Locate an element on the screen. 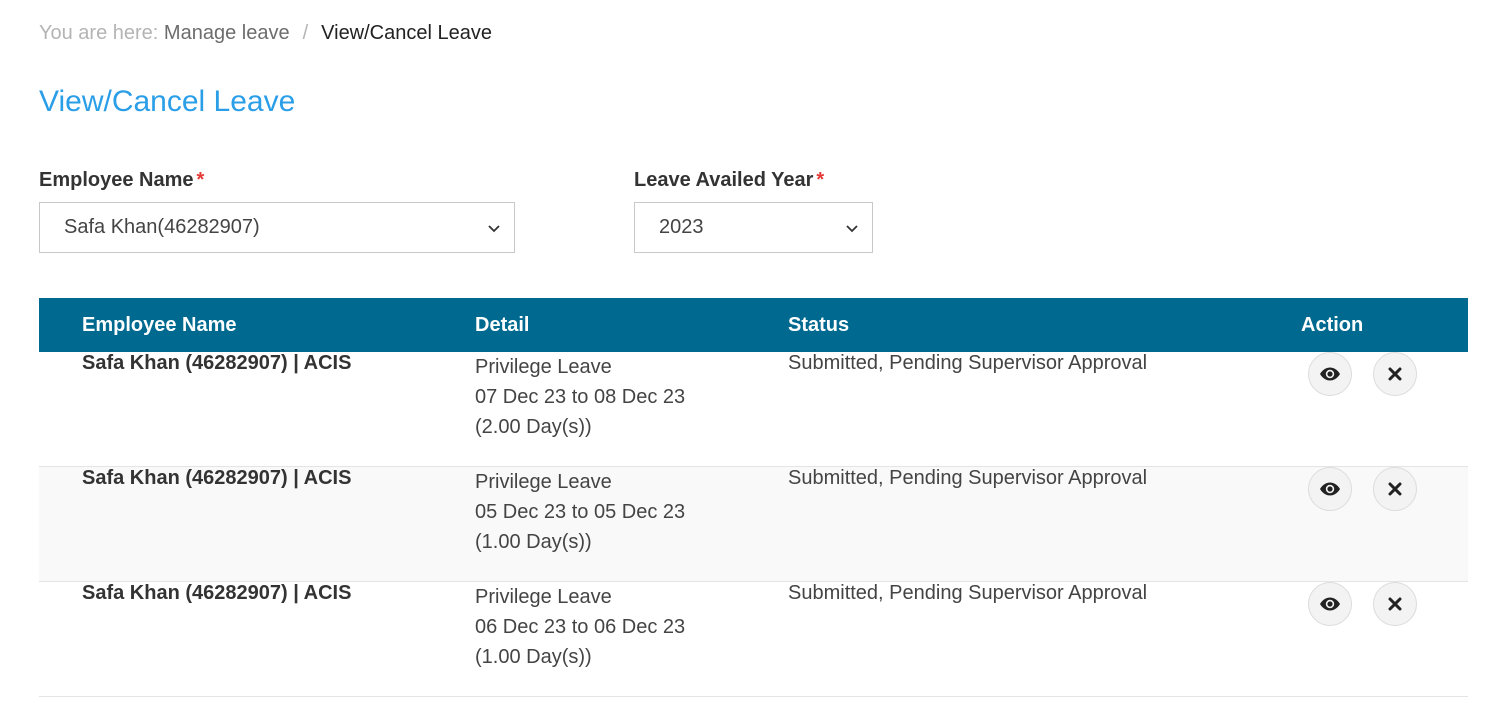  column-header-action: Action is located at coordinates (1332, 325).